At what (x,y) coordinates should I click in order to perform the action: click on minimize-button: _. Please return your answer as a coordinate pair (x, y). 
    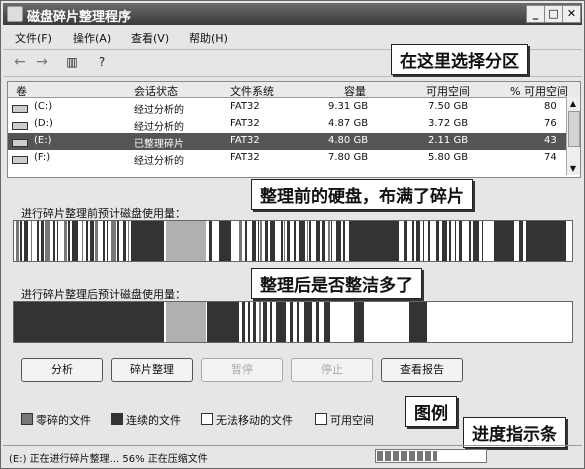
    Looking at the image, I should click on (535, 14).